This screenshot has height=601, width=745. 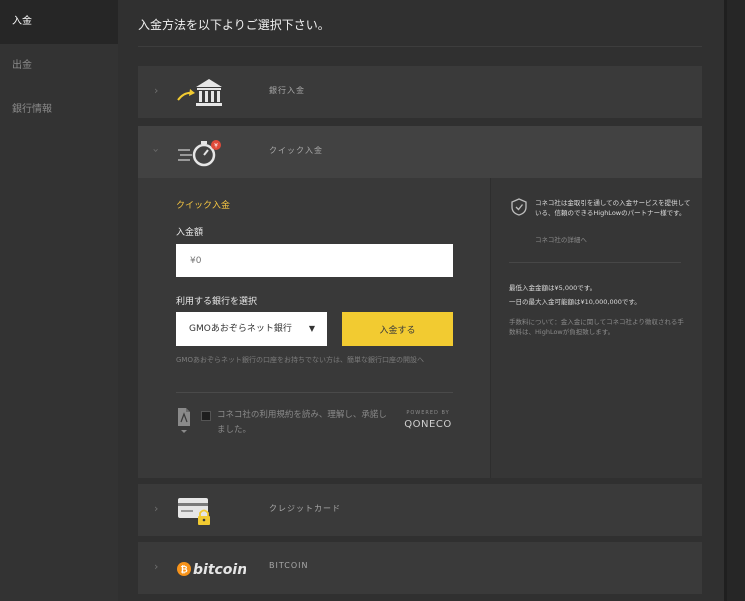 I want to click on provider-details-link: コネコ社の詳細へ, so click(x=561, y=239).